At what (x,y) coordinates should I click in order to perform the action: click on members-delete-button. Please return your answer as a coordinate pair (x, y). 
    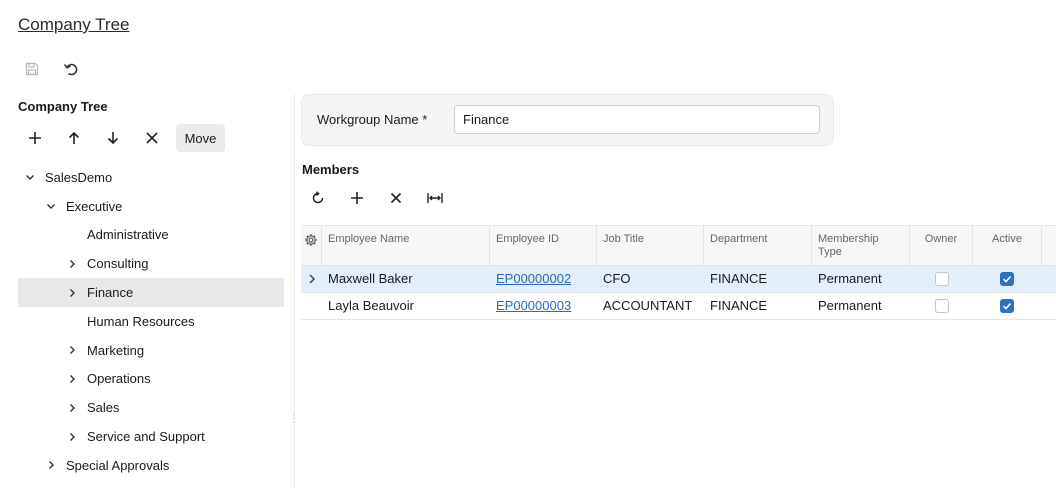
    Looking at the image, I should click on (396, 198).